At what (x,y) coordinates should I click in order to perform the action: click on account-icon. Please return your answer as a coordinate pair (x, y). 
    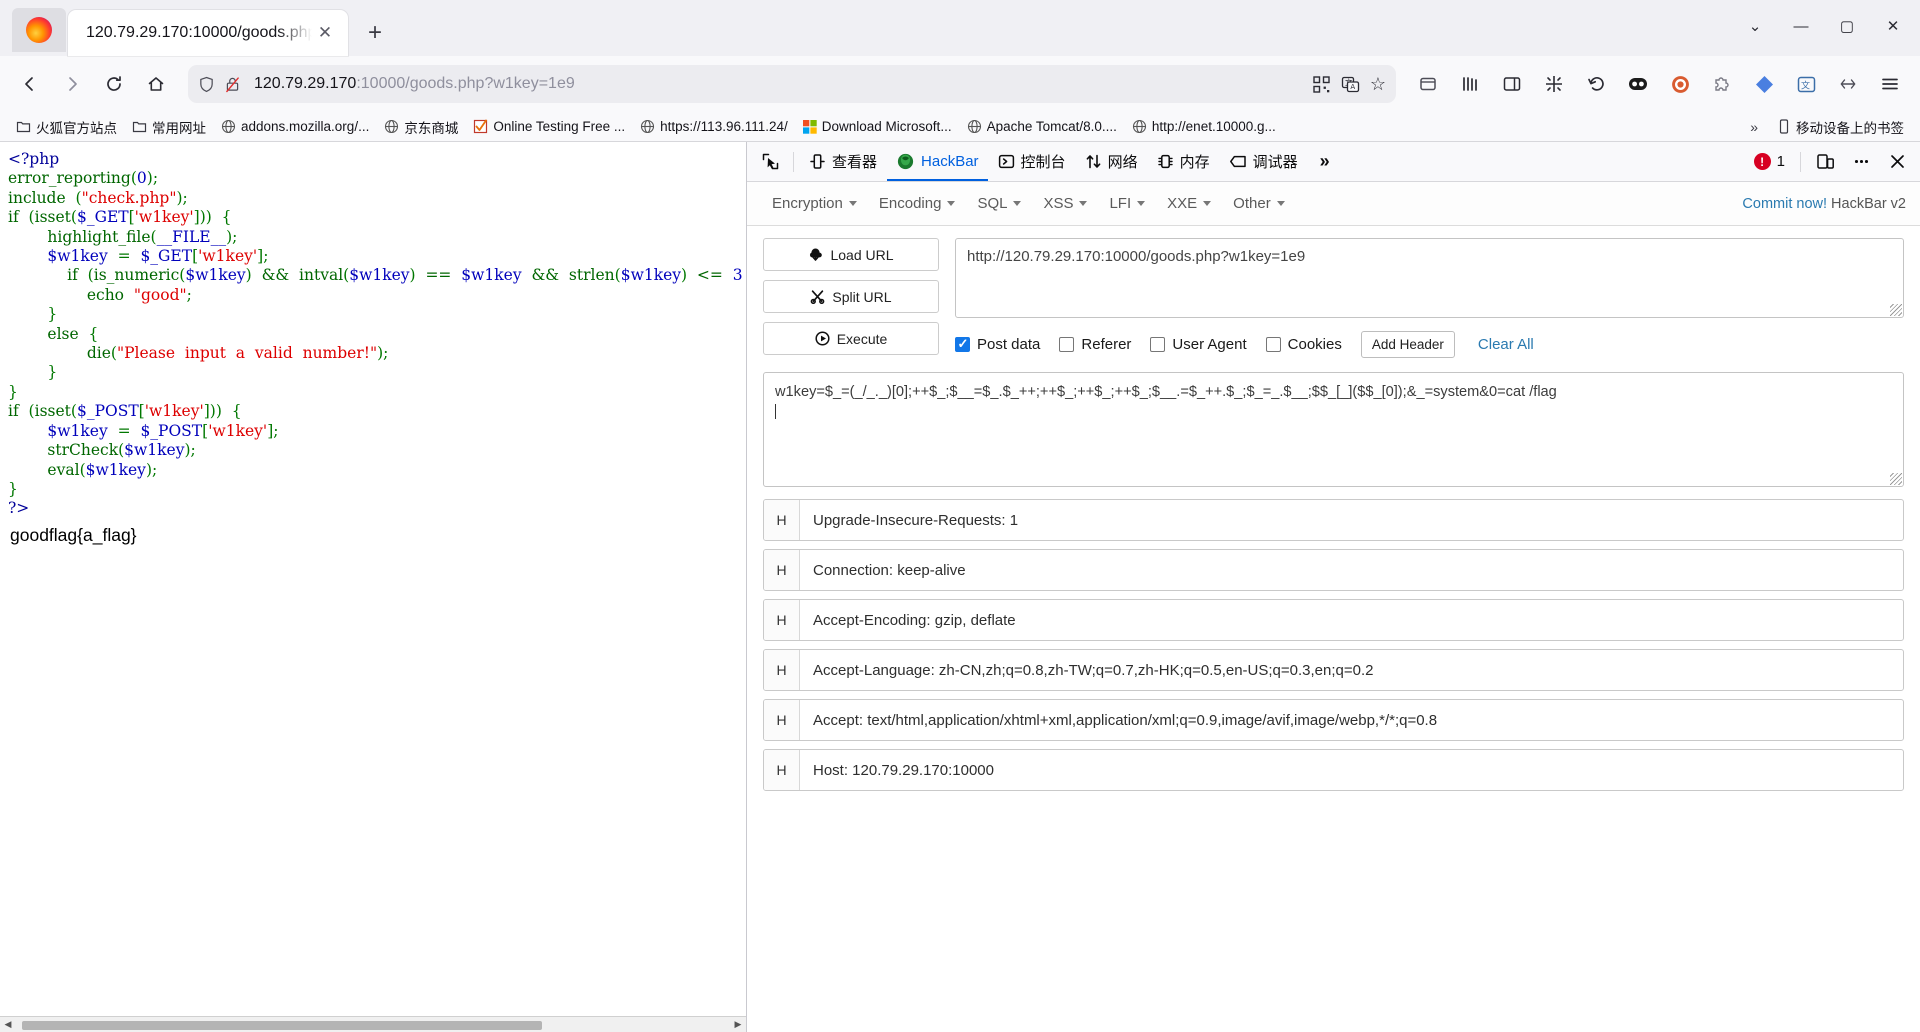
    Looking at the image, I should click on (1848, 84).